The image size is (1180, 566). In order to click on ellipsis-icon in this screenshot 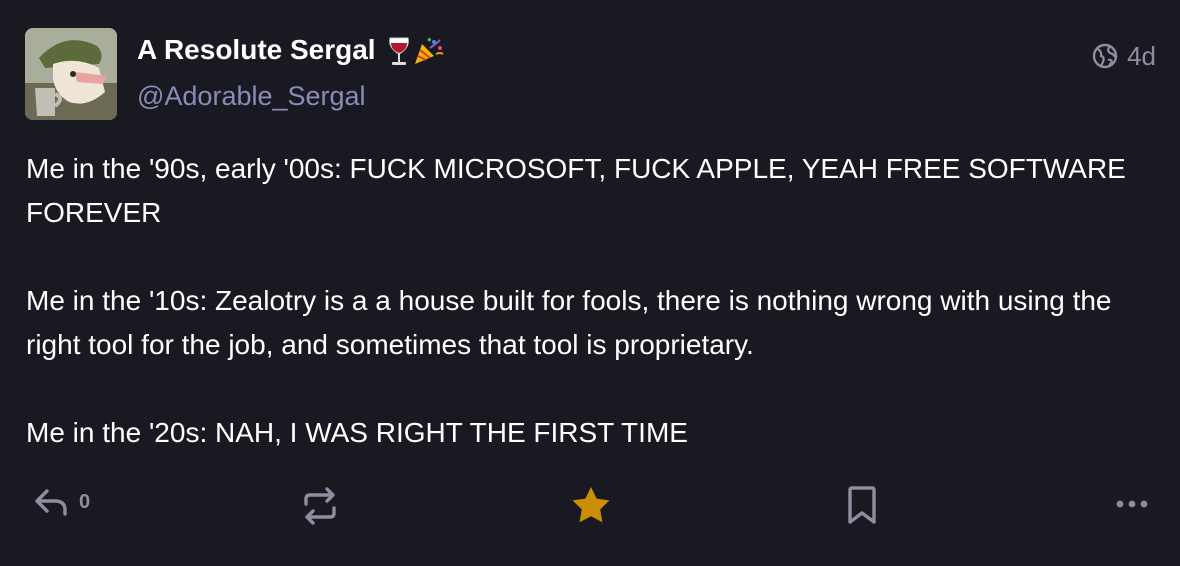, I will do `click(1132, 504)`.